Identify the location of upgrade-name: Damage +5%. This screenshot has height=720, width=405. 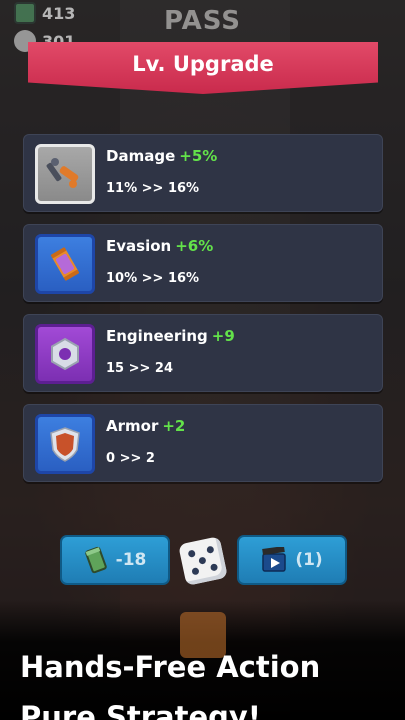
(162, 156).